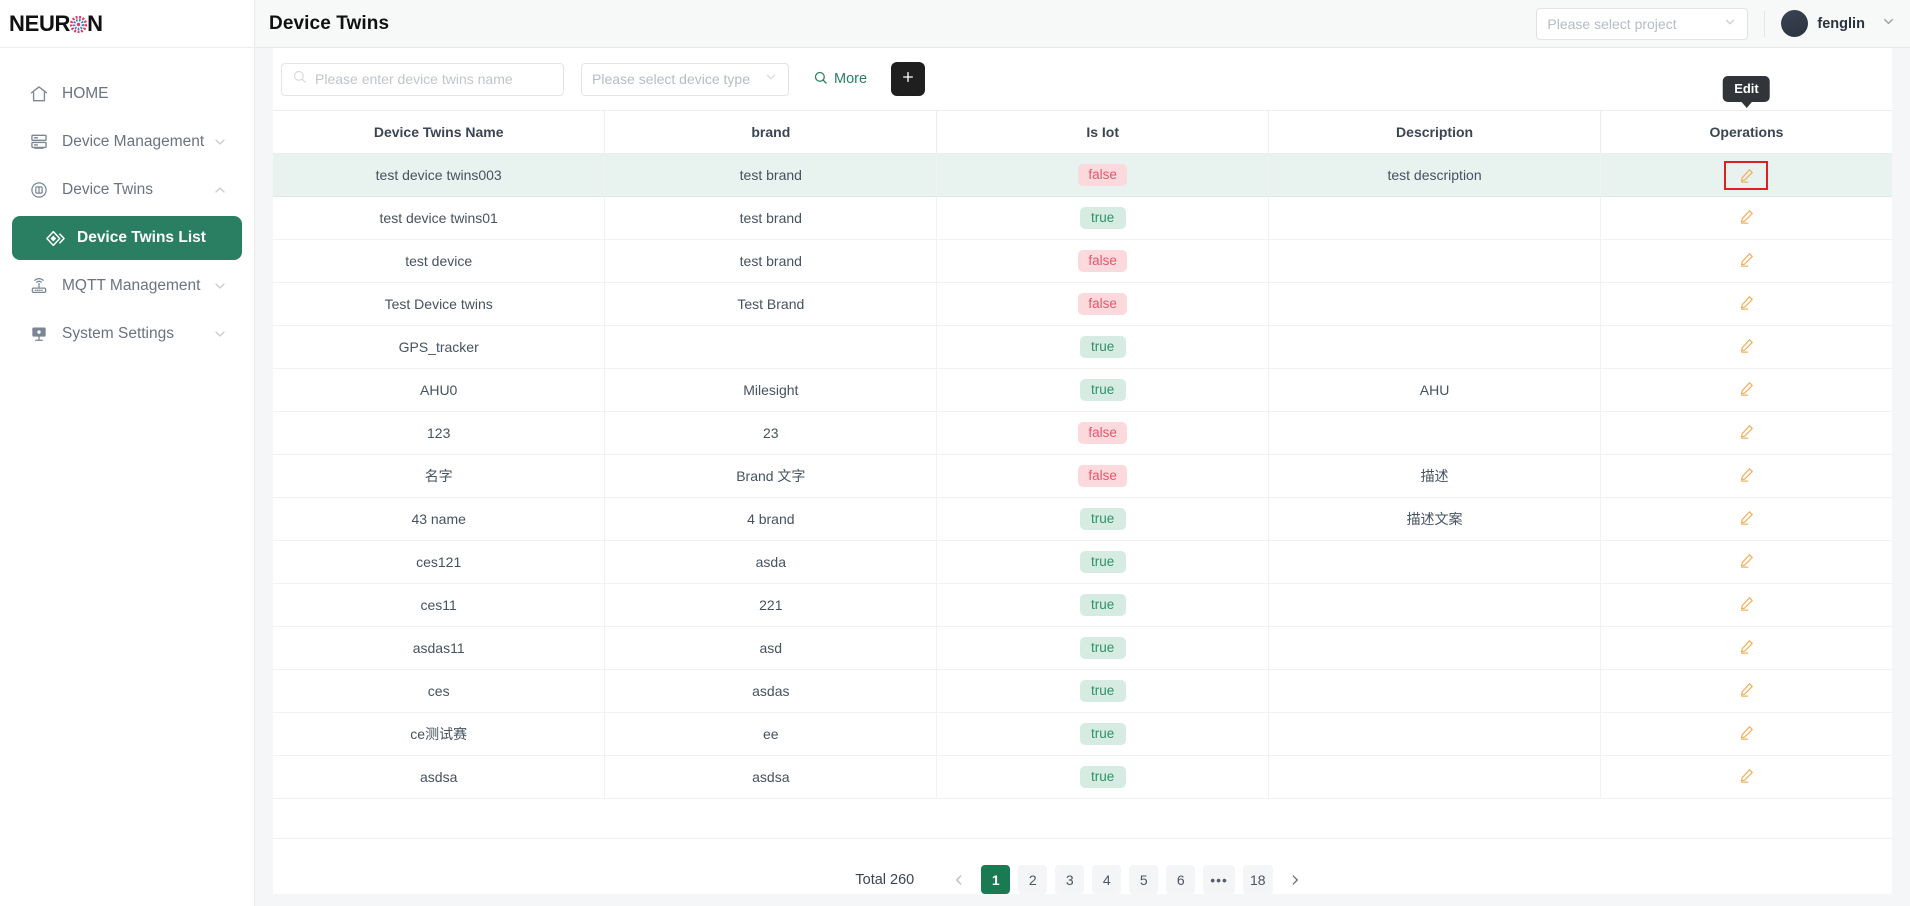 The image size is (1910, 906). I want to click on table-row: ces asdas true, so click(1082, 691).